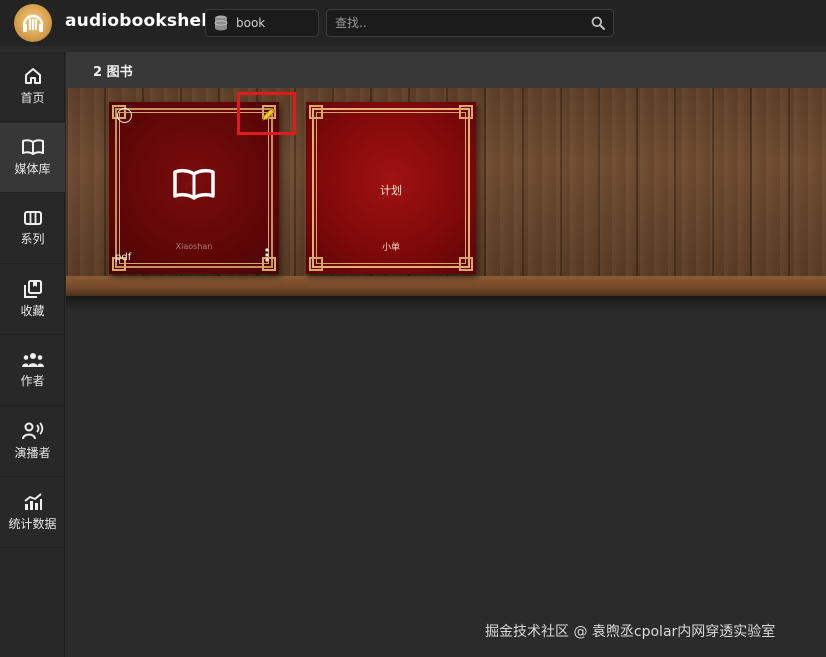 The image size is (826, 657). What do you see at coordinates (32, 453) in the screenshot?
I see `sidebar-item-label: 演播者` at bounding box center [32, 453].